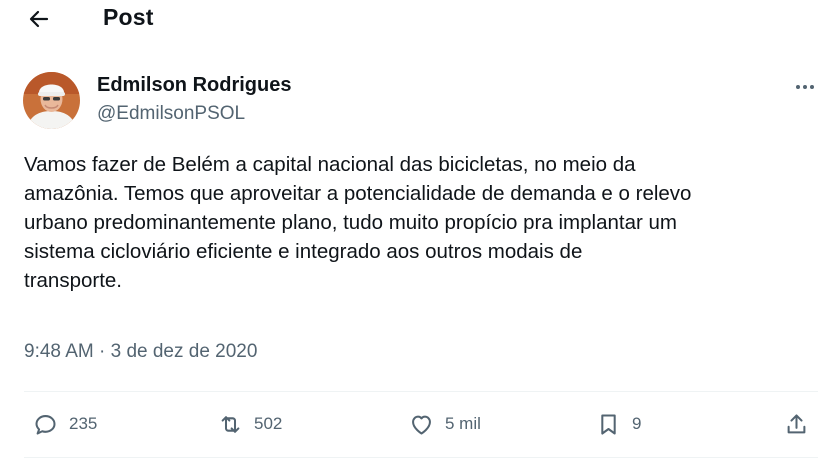 This screenshot has width=828, height=475. What do you see at coordinates (268, 423) in the screenshot?
I see `retweet-count: 502` at bounding box center [268, 423].